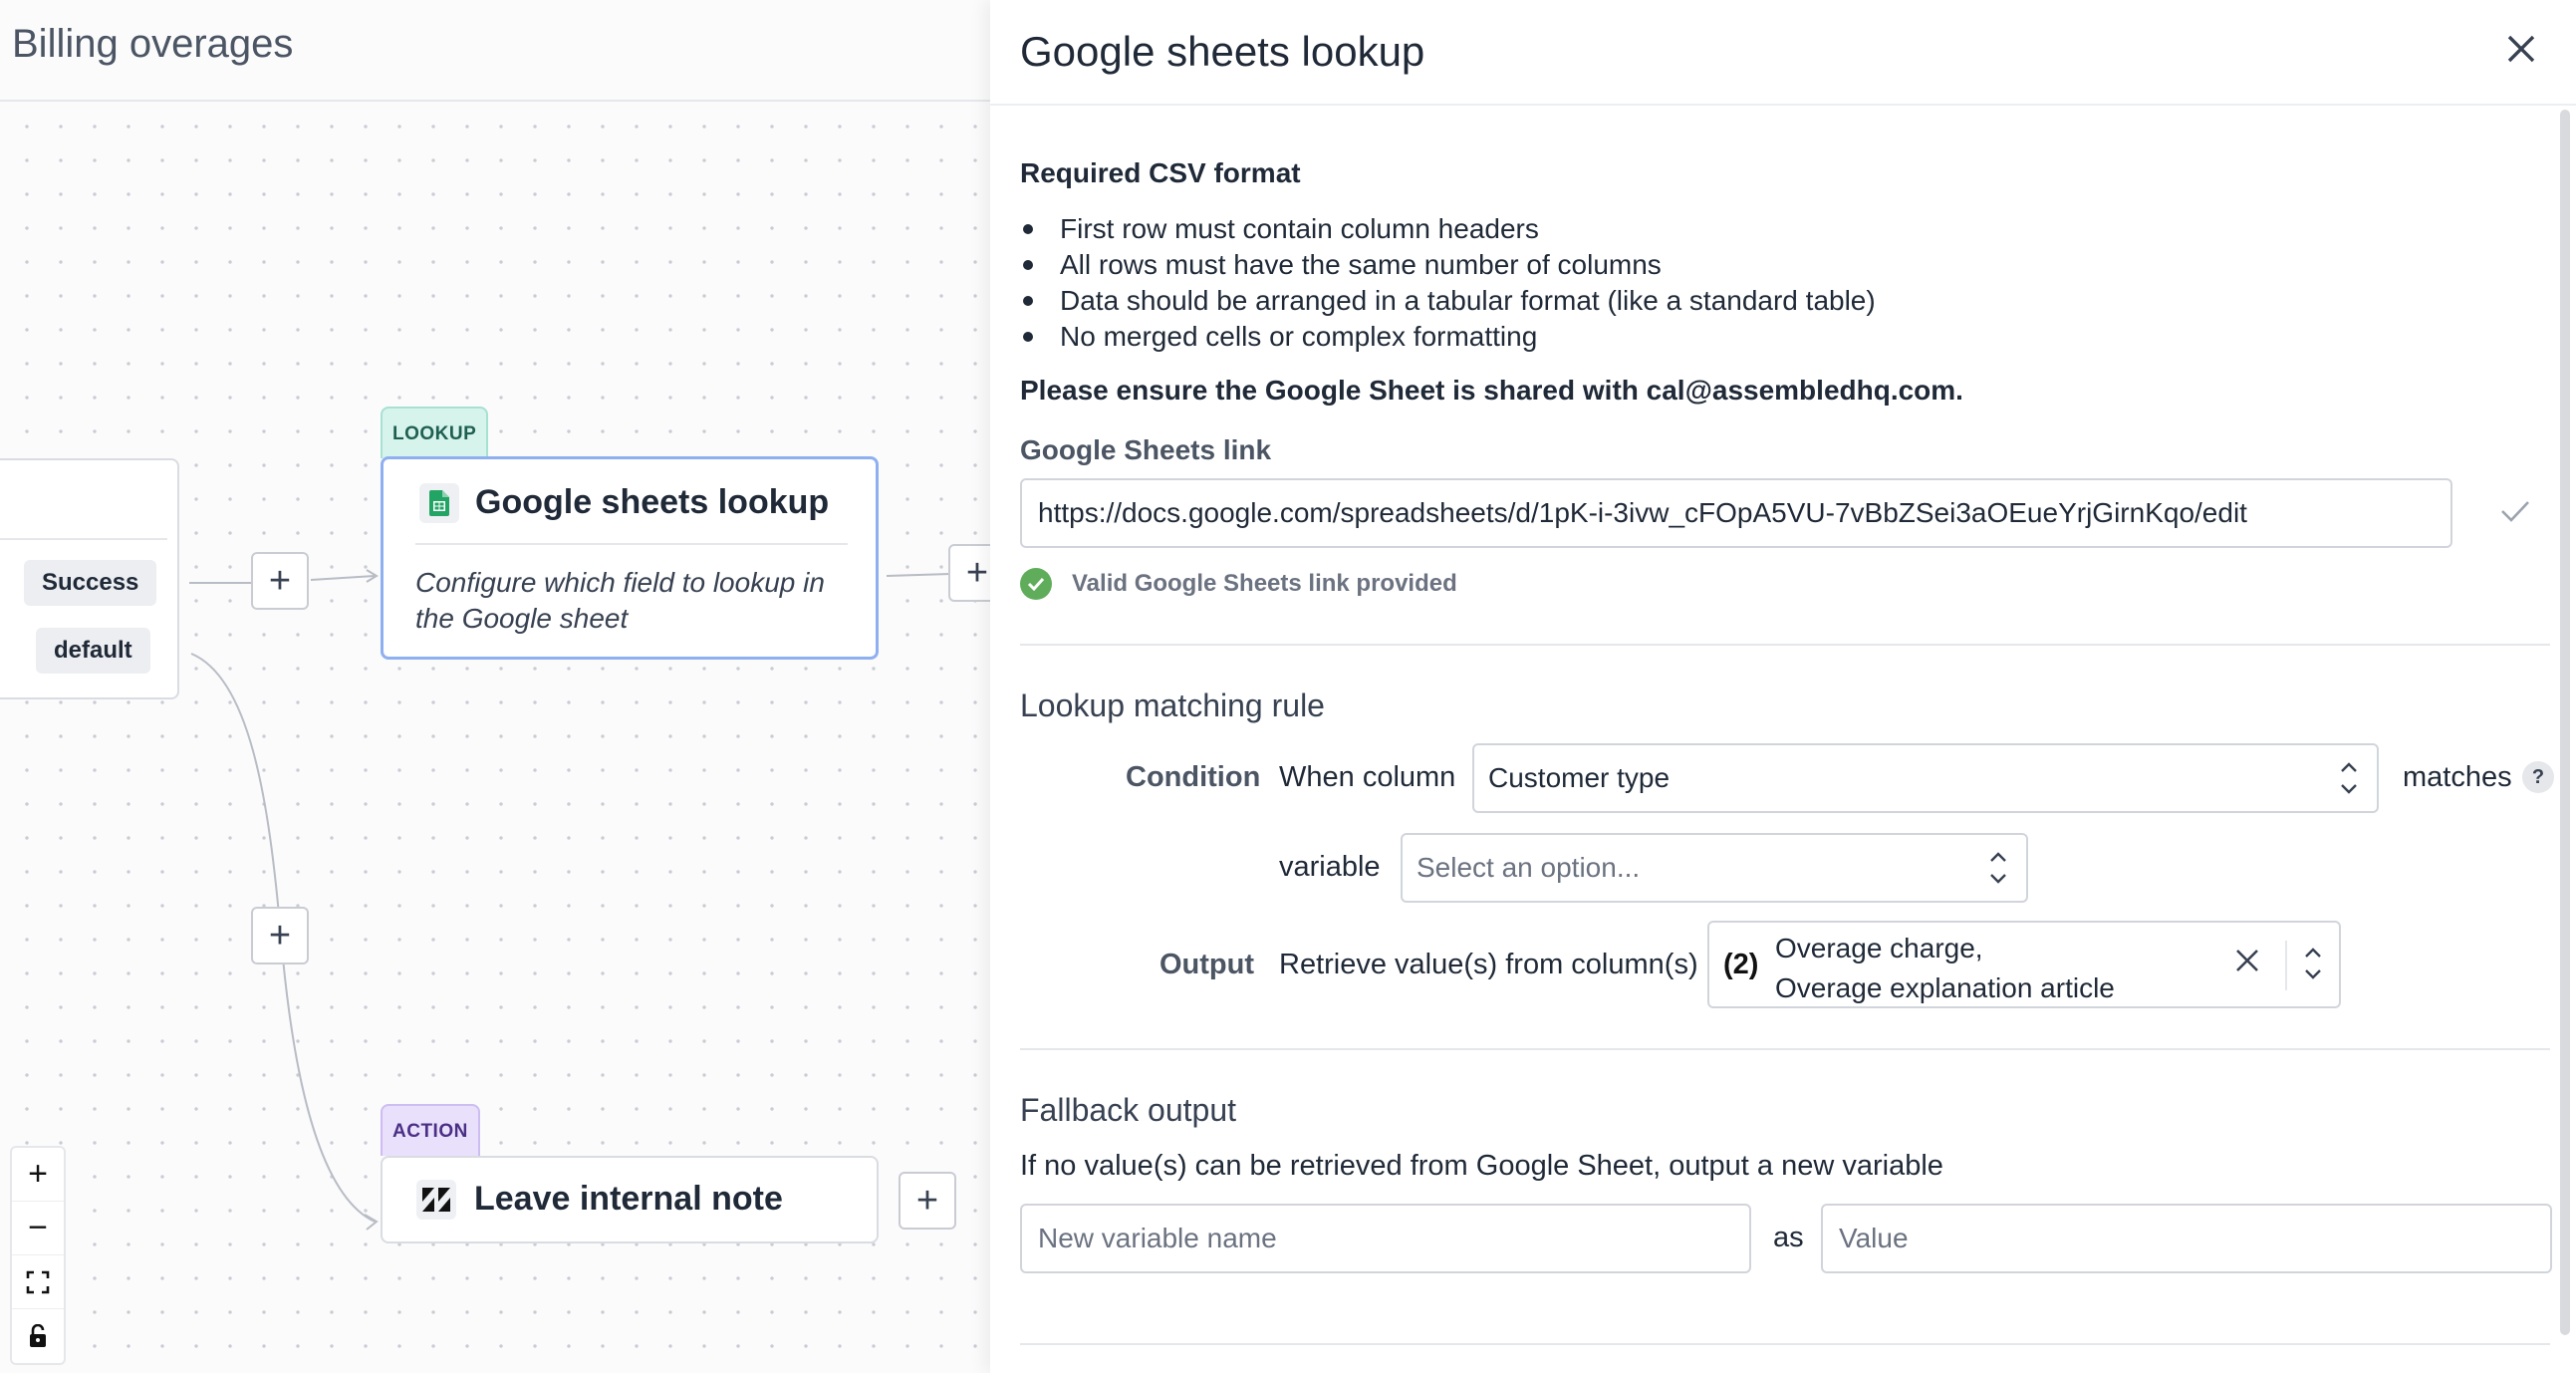 This screenshot has width=2576, height=1373. I want to click on lock-icon, so click(38, 1335).